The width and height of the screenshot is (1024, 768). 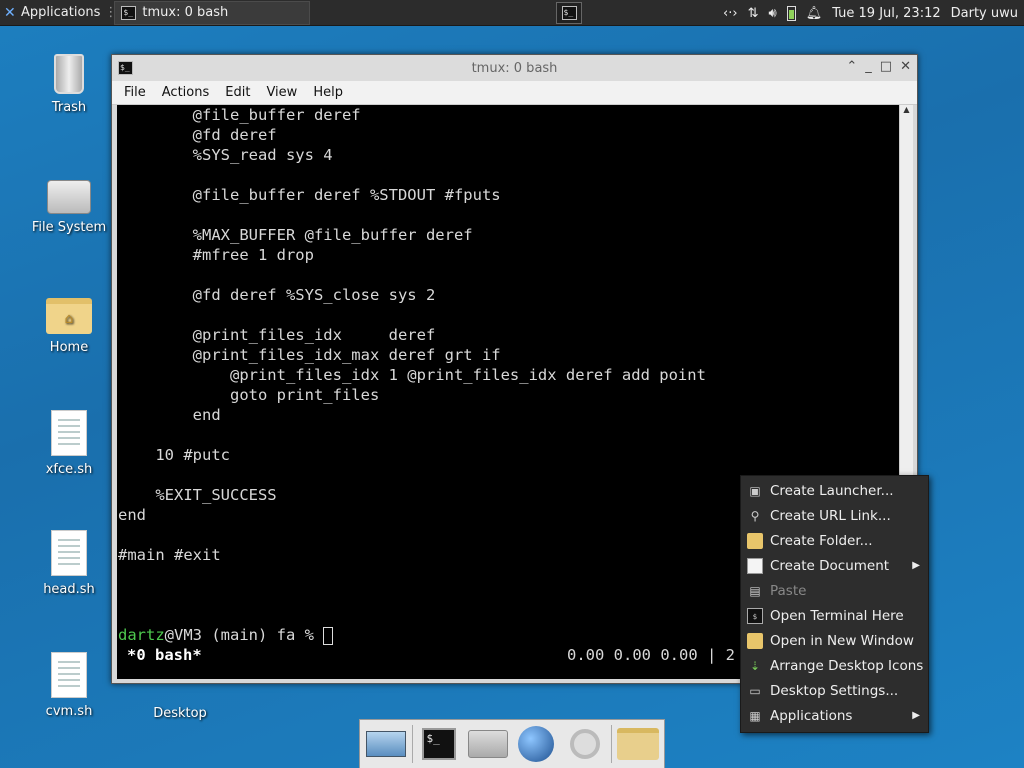 I want to click on desktop-icon-label: head.sh, so click(x=69, y=589).